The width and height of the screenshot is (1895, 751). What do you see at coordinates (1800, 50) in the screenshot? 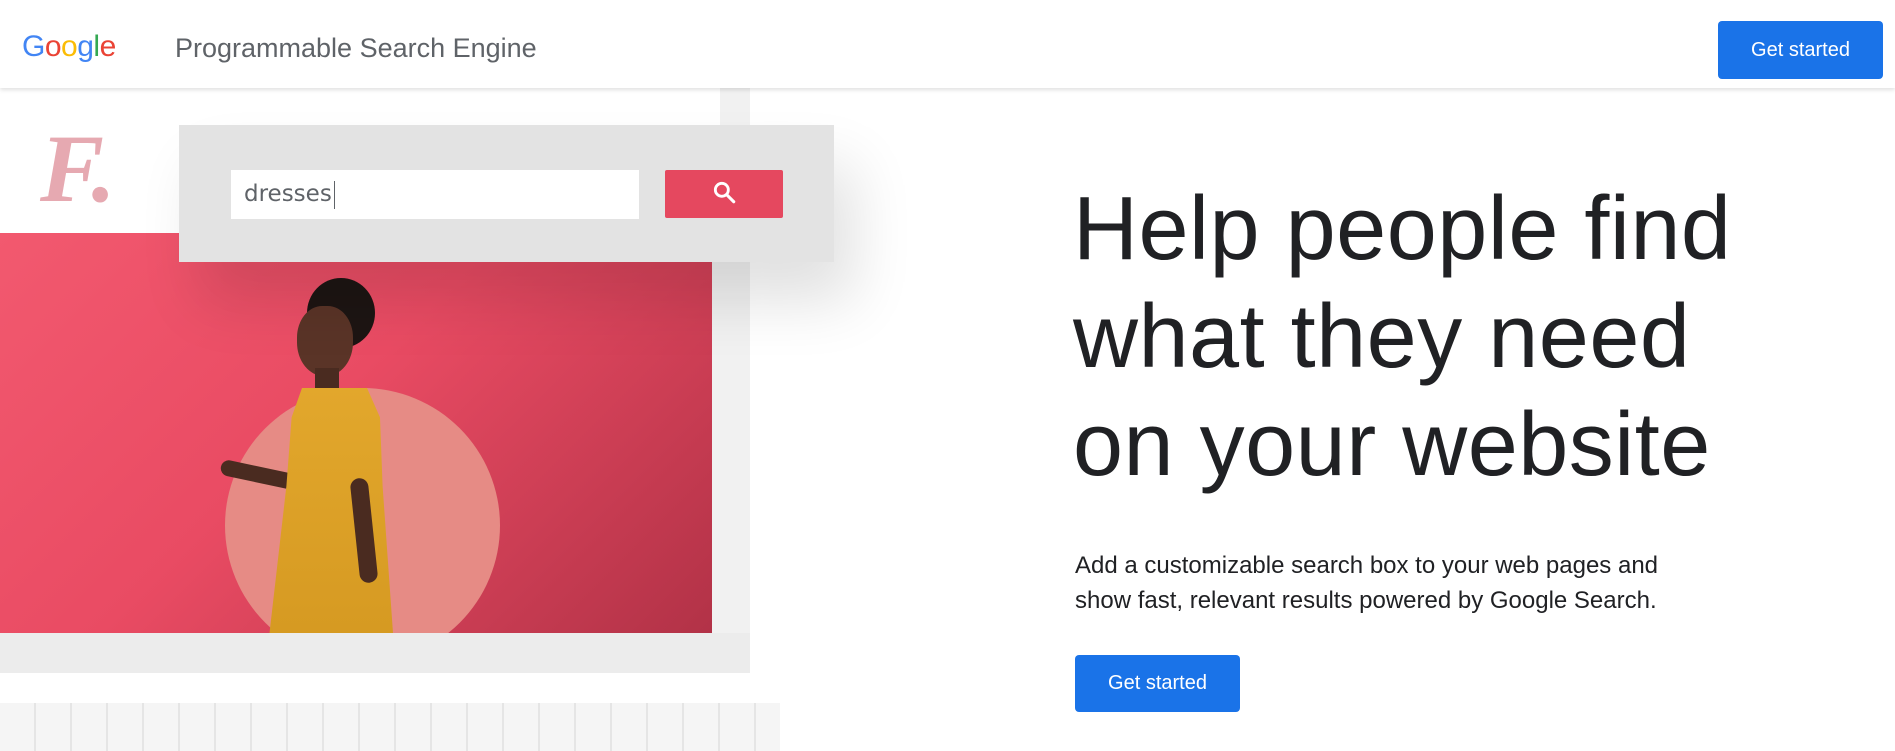
I see `header-get-started-button: Get started` at bounding box center [1800, 50].